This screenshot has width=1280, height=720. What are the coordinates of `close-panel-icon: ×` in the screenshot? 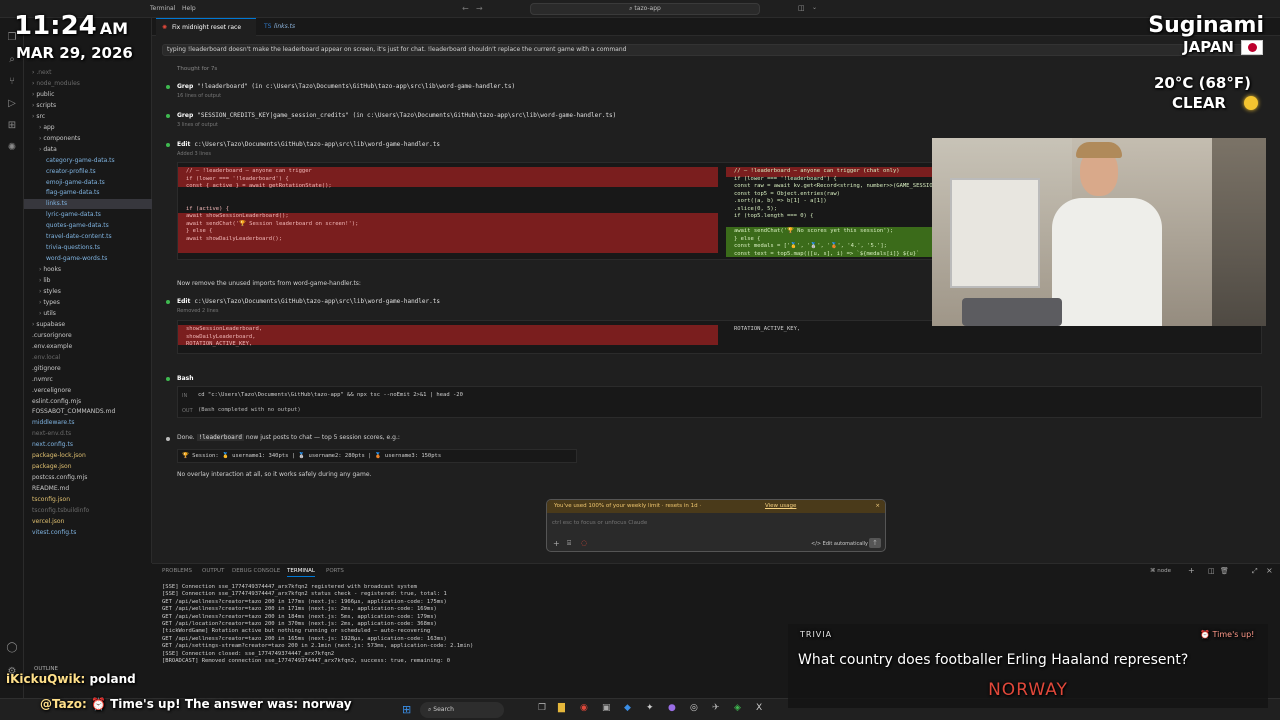 It's located at (1269, 570).